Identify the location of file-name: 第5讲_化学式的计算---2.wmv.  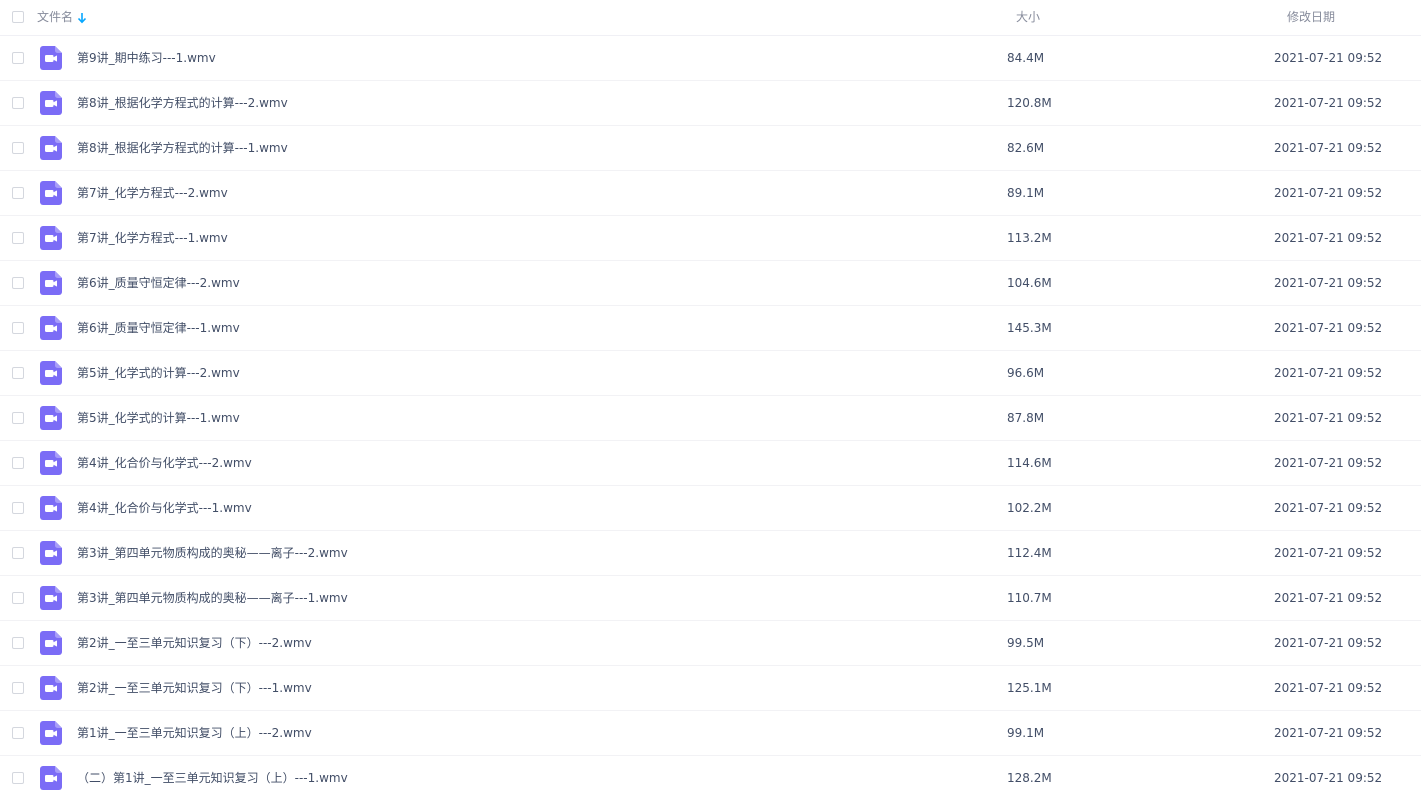
(158, 373).